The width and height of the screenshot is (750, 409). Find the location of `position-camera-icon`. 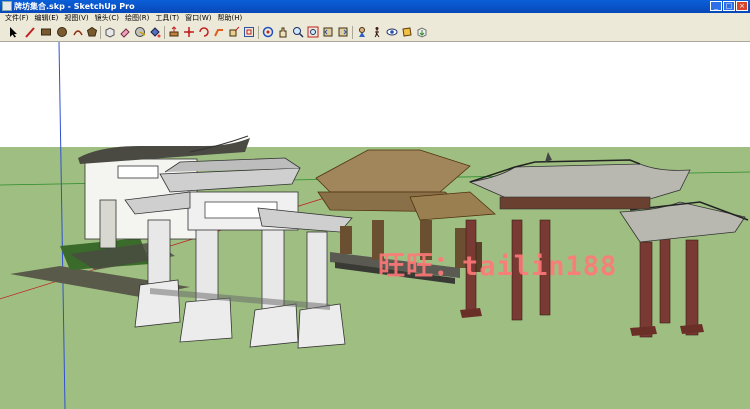

position-camera-icon is located at coordinates (362, 32).